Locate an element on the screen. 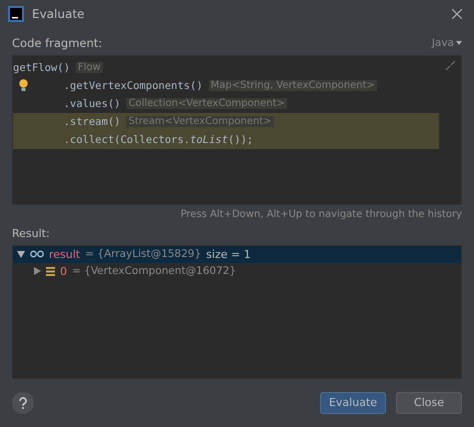  history-hint: Press Alt+Down, Alt+Up to navigate through the history is located at coordinates (321, 214).